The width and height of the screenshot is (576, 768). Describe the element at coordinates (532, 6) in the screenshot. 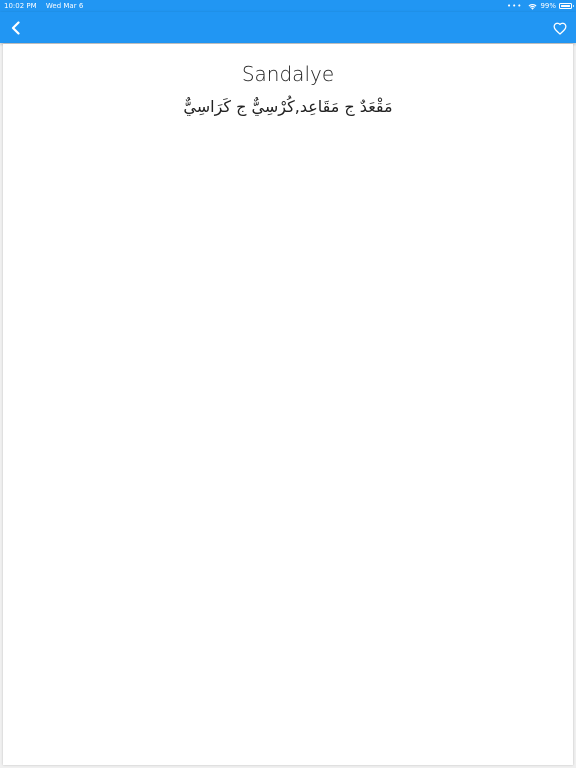

I see `wifi-icon` at that location.